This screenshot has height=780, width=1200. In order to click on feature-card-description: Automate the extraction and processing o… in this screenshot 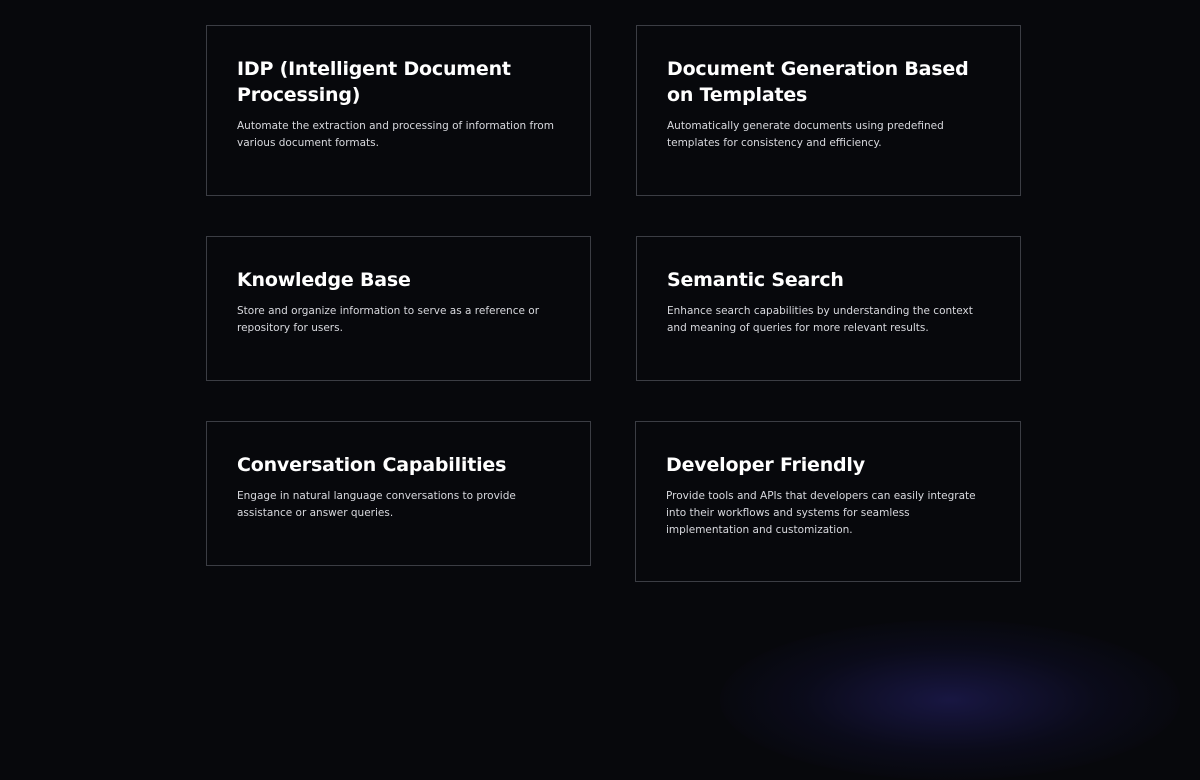, I will do `click(395, 134)`.